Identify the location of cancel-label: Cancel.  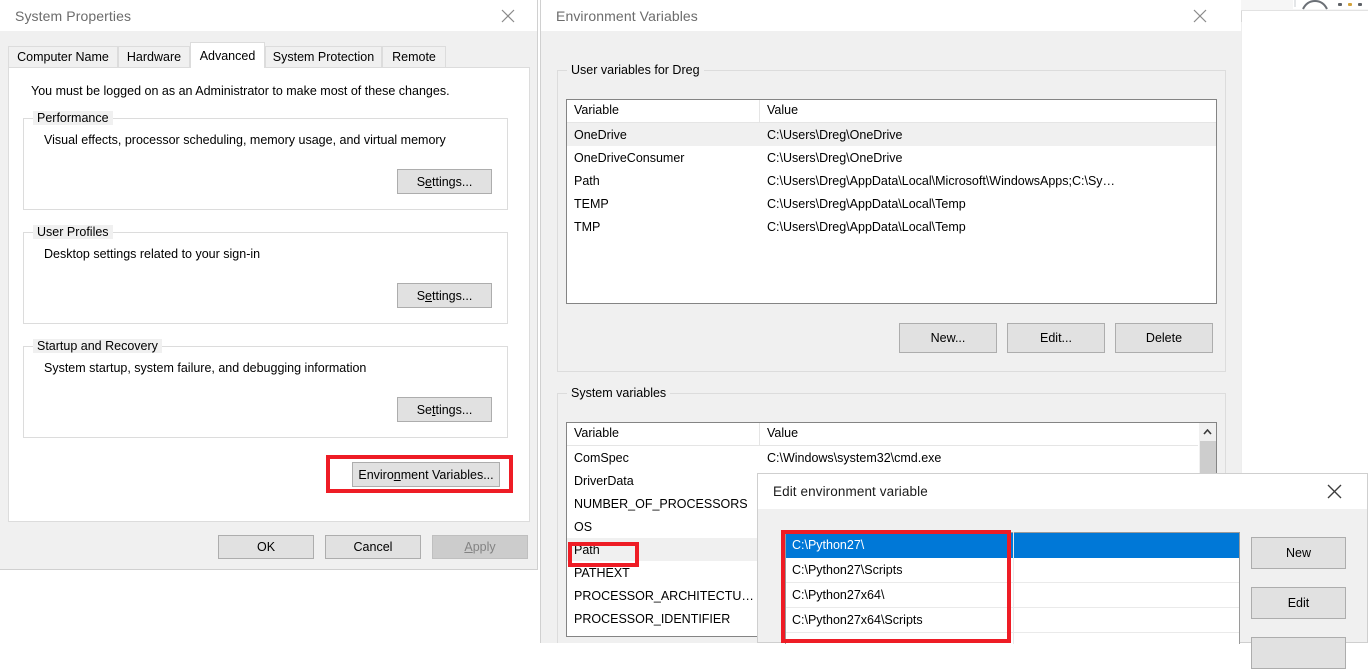
(373, 547).